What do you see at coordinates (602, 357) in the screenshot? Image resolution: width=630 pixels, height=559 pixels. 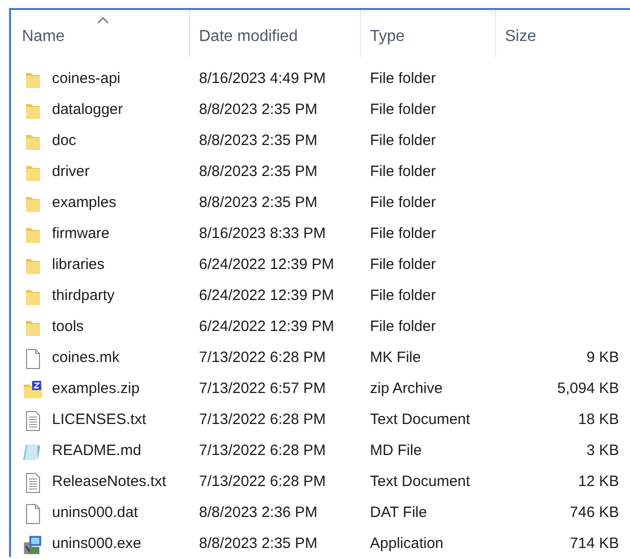 I see `file-size: 9 KB` at bounding box center [602, 357].